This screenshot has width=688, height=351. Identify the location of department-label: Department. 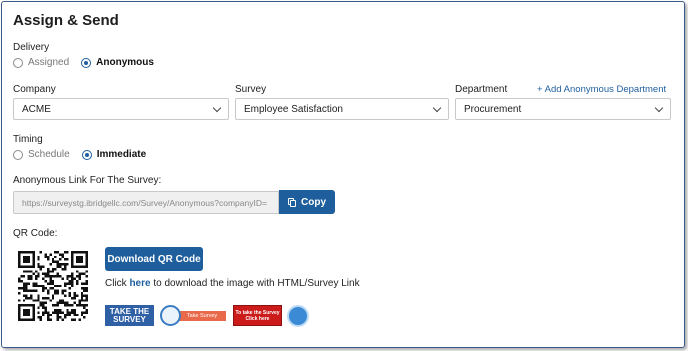
(481, 89).